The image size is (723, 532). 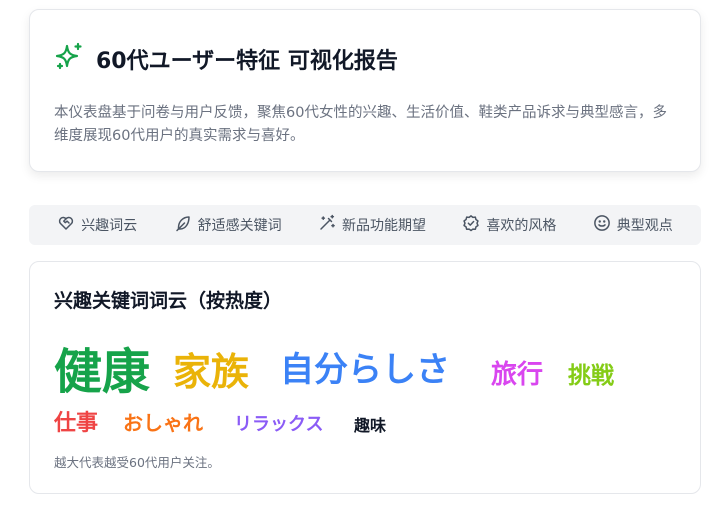 I want to click on word-challenge: 挑戦, so click(x=591, y=376).